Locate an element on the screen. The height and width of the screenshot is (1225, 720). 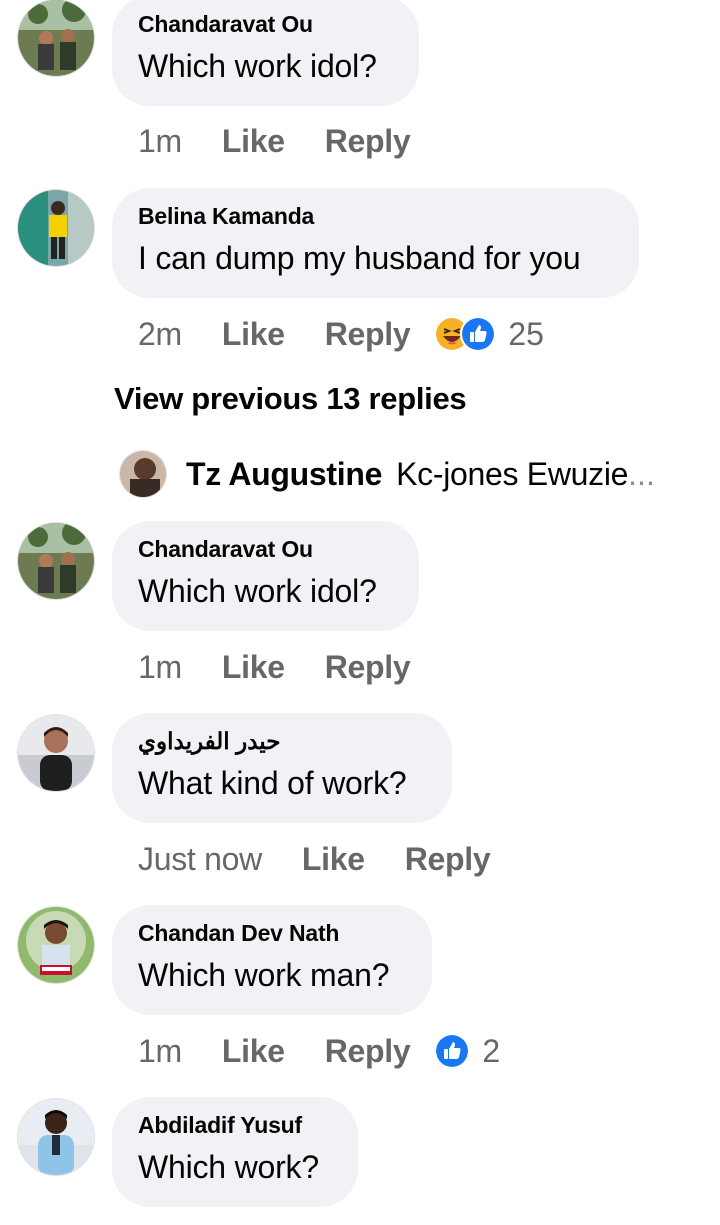
reaction-summary: 25 is located at coordinates (489, 334).